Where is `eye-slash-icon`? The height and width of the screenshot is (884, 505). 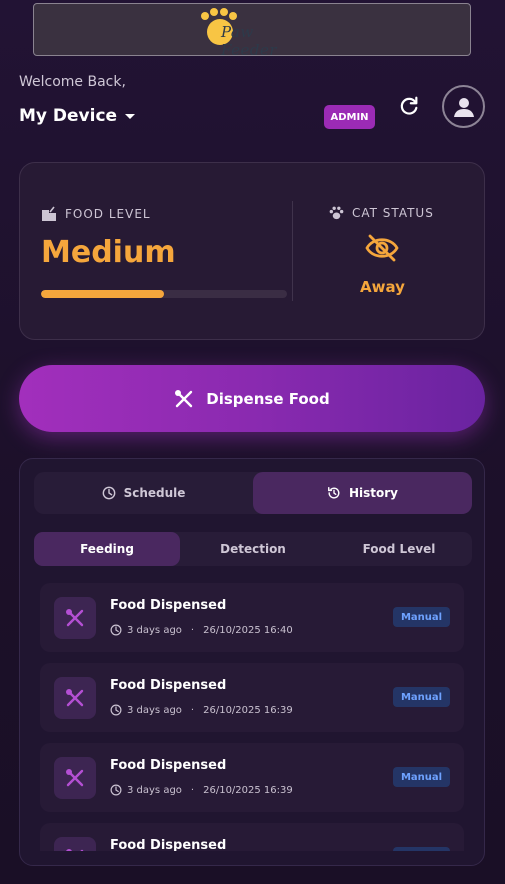
eye-slash-icon is located at coordinates (382, 250).